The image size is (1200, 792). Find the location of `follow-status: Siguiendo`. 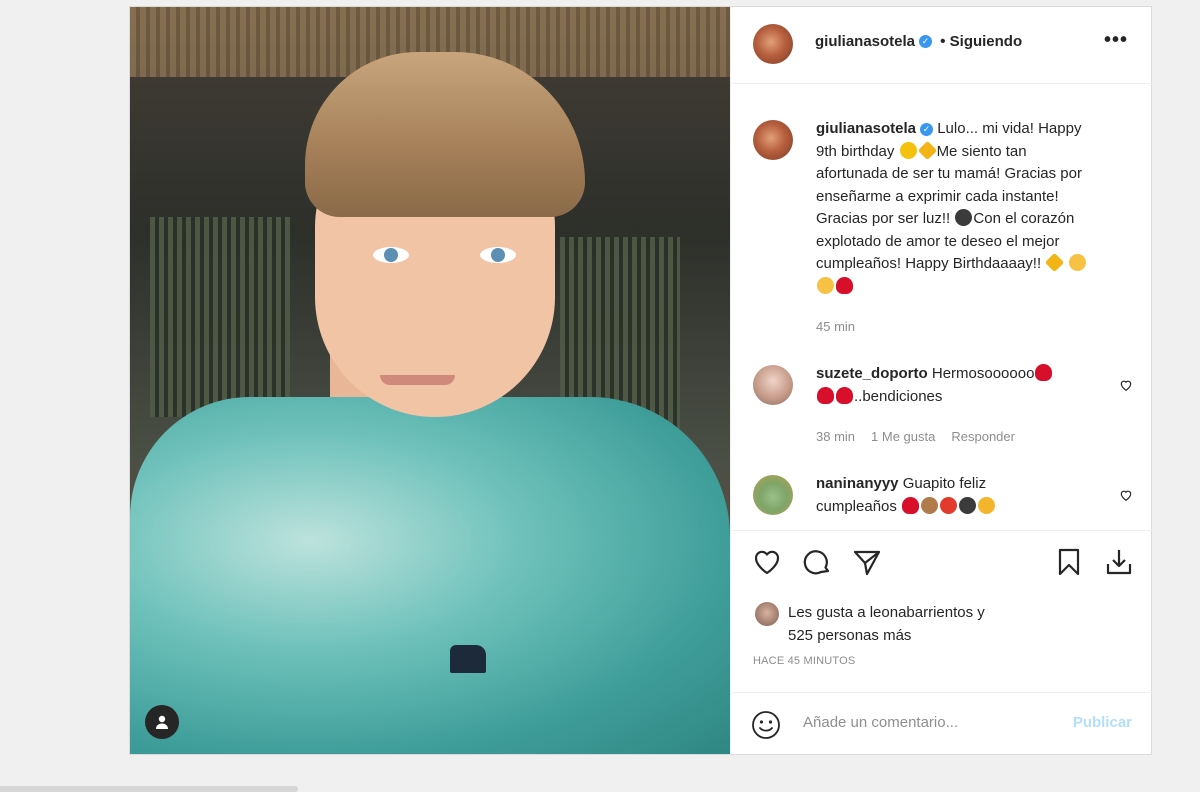

follow-status: Siguiendo is located at coordinates (986, 41).